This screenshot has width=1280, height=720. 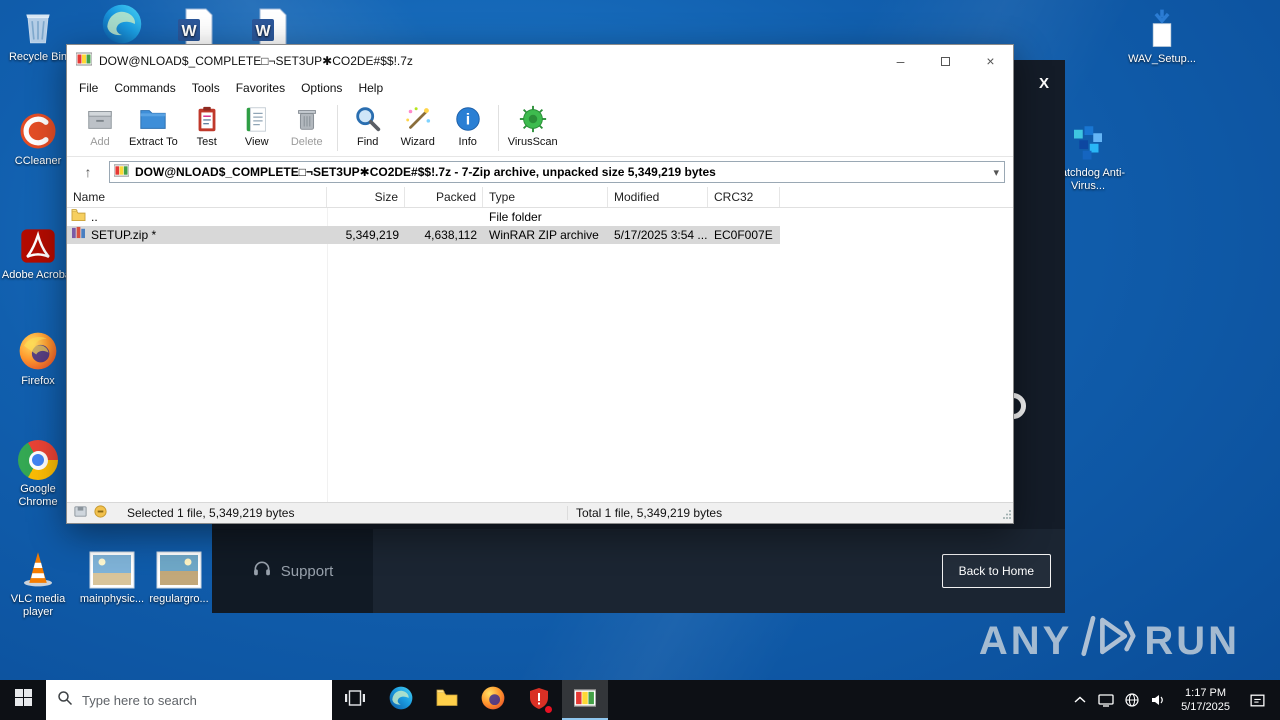 I want to click on add-archive-icon, so click(x=100, y=119).